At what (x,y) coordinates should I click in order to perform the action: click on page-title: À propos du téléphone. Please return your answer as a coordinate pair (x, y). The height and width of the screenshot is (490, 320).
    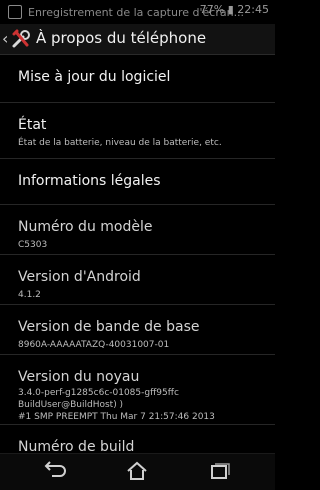
    Looking at the image, I should click on (121, 38).